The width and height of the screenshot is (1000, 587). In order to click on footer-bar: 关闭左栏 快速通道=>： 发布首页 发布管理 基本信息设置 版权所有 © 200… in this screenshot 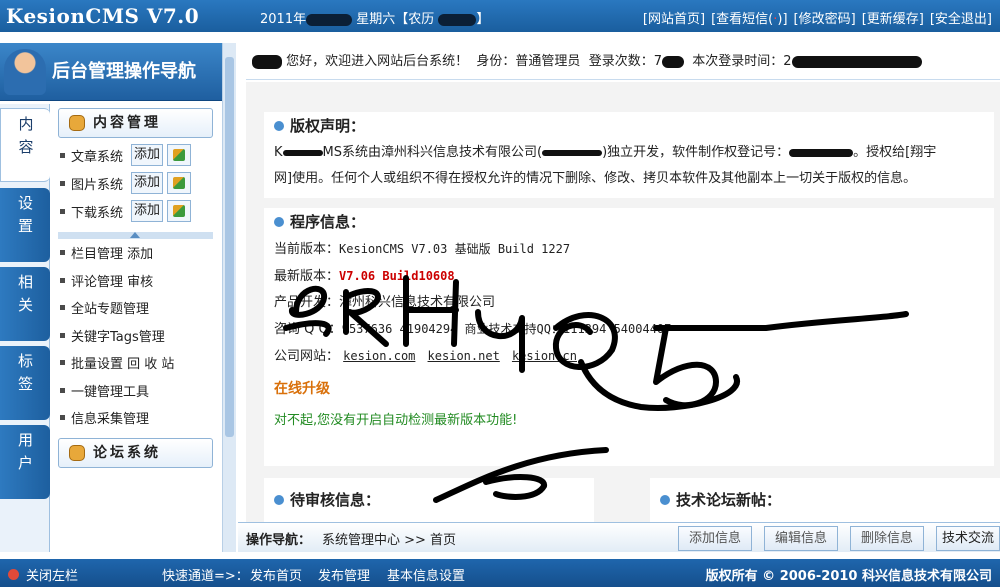, I will do `click(500, 573)`.